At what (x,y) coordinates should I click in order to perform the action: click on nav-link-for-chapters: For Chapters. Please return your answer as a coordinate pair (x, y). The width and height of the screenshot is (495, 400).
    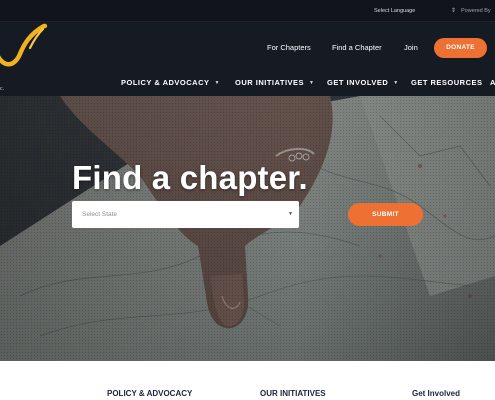
    Looking at the image, I should click on (289, 48).